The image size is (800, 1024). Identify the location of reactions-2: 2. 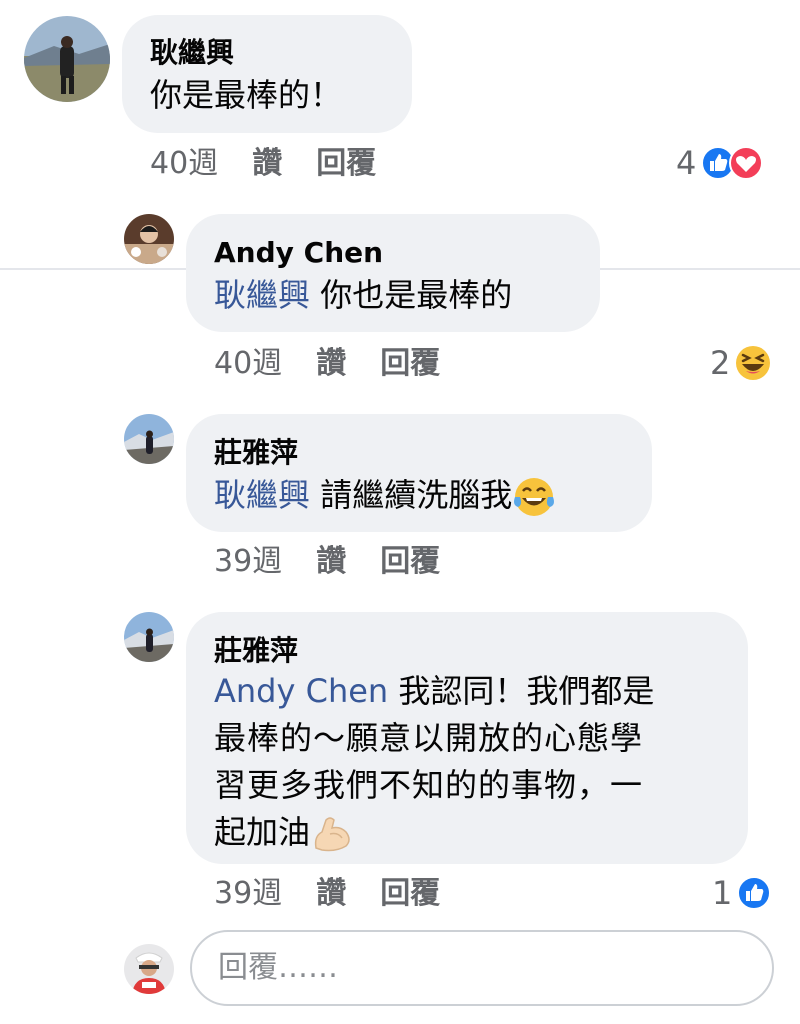
(741, 363).